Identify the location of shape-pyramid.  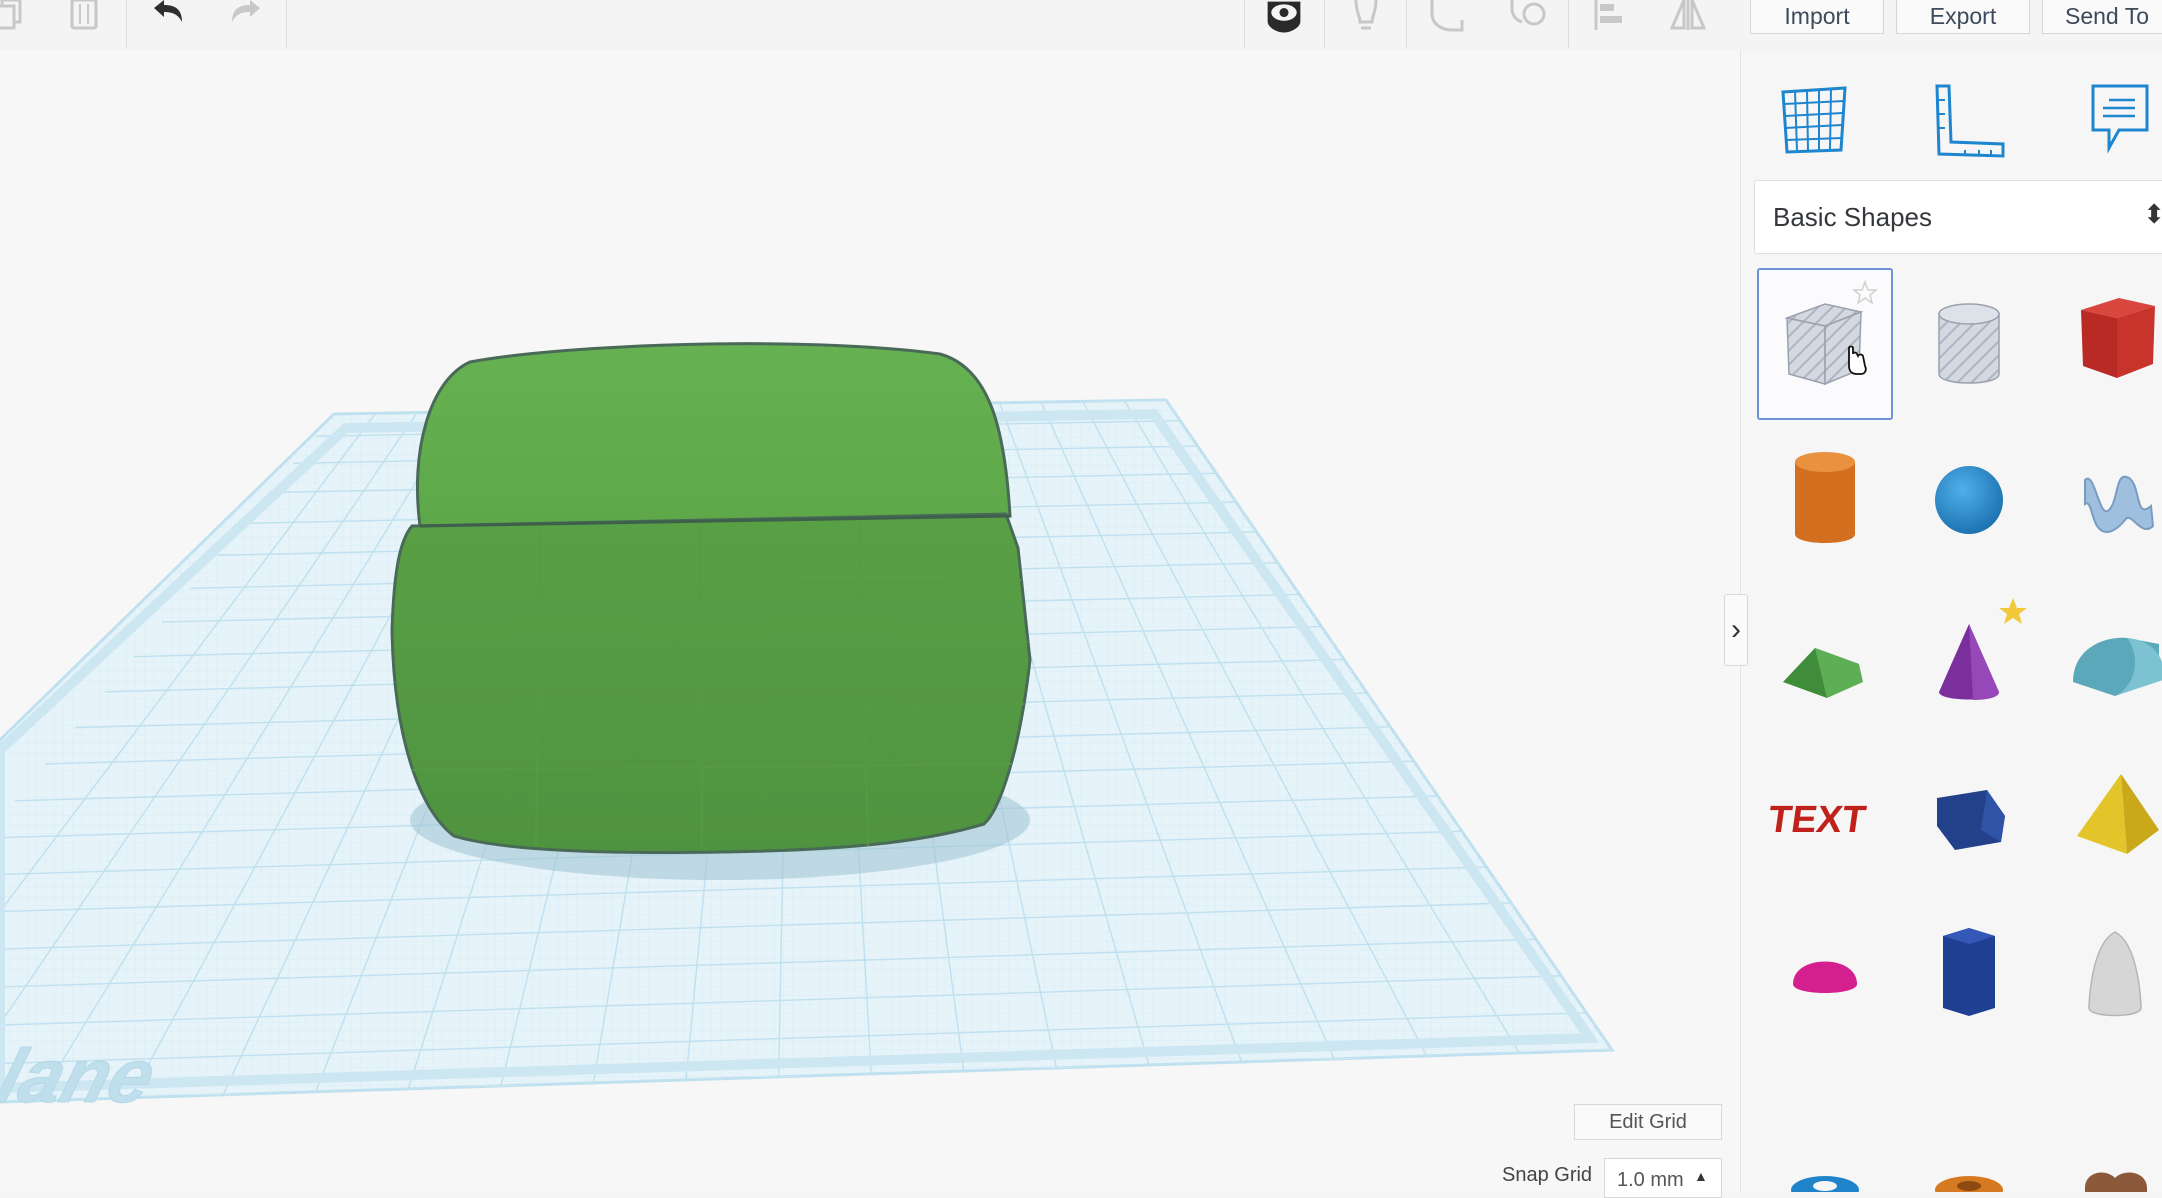
(2104, 814).